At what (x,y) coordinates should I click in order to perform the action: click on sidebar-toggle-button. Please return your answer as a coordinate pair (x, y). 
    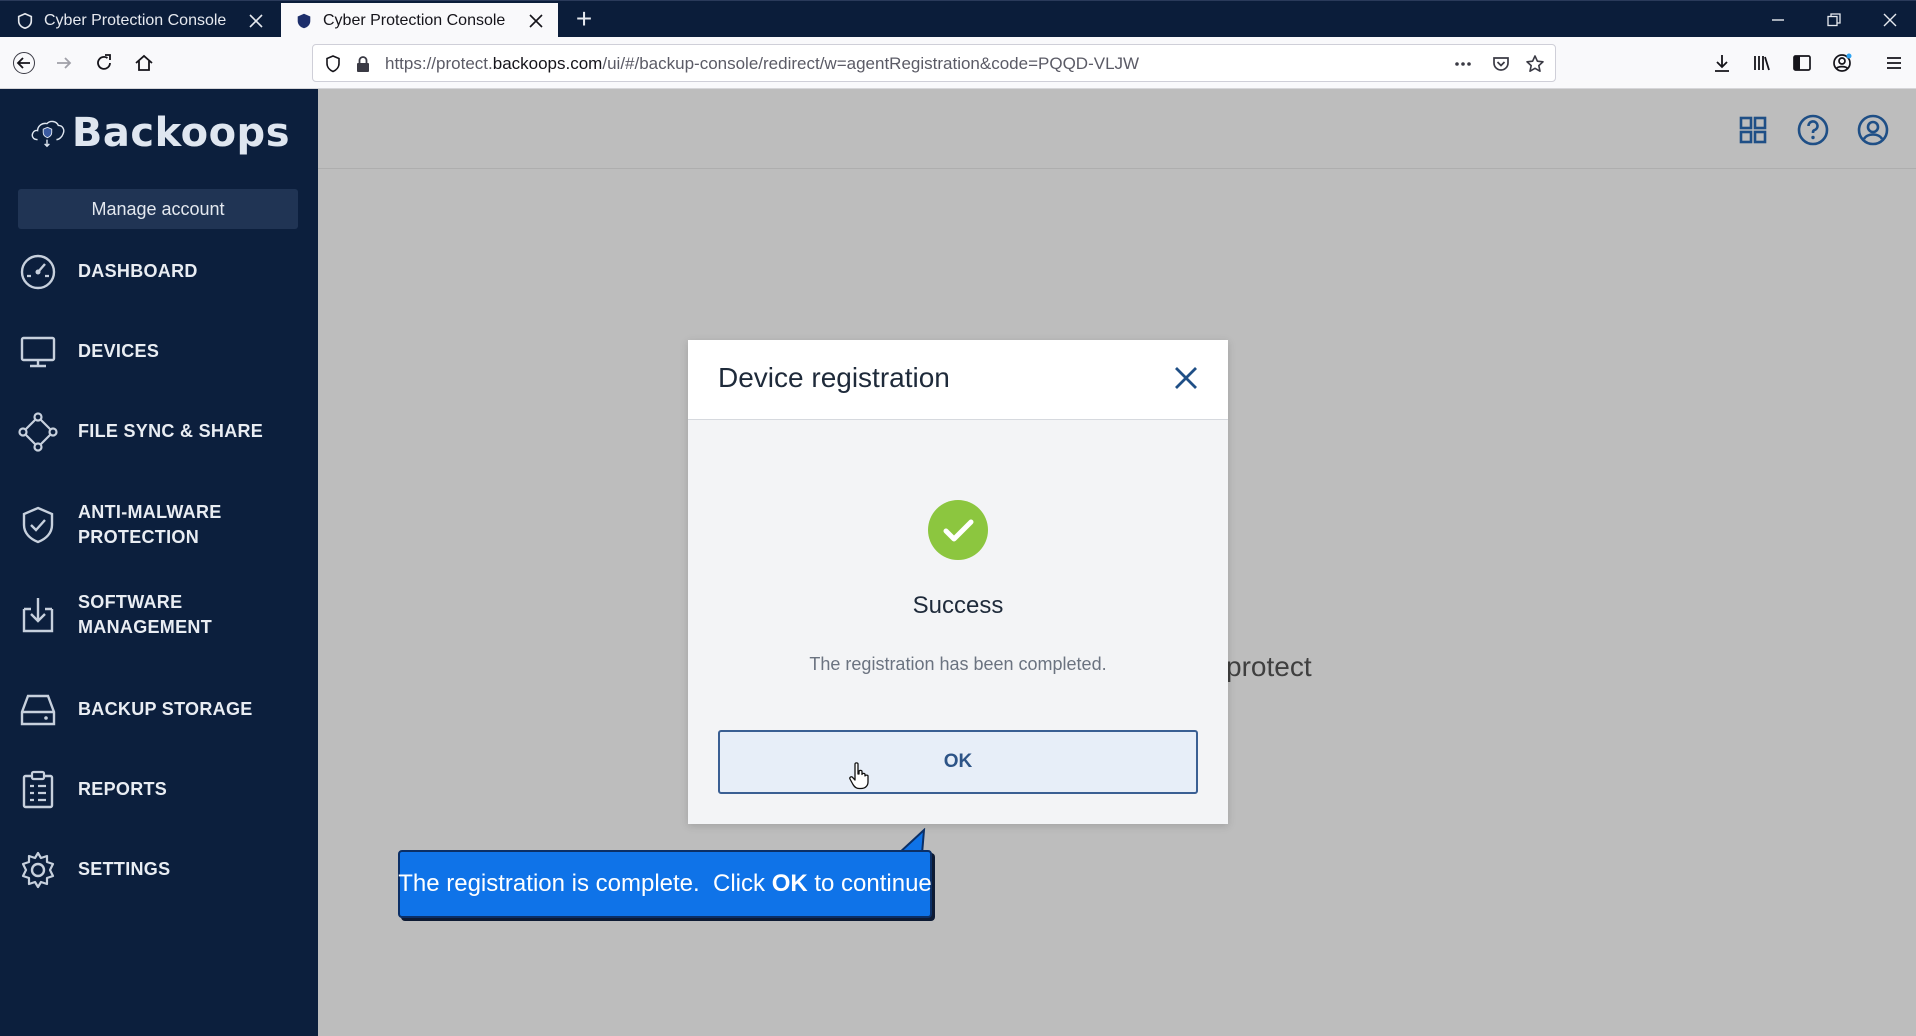
    Looking at the image, I should click on (1802, 63).